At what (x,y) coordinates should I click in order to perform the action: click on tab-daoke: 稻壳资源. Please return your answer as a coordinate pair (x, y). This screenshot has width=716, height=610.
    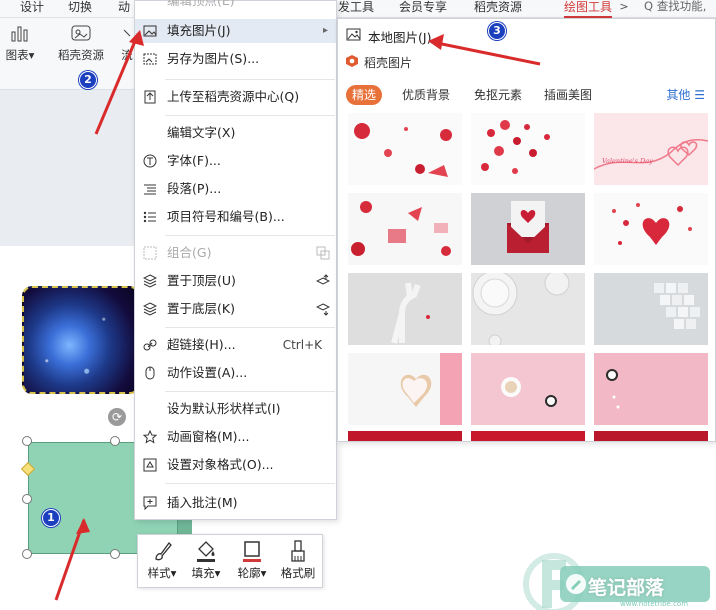
    Looking at the image, I should click on (498, 9).